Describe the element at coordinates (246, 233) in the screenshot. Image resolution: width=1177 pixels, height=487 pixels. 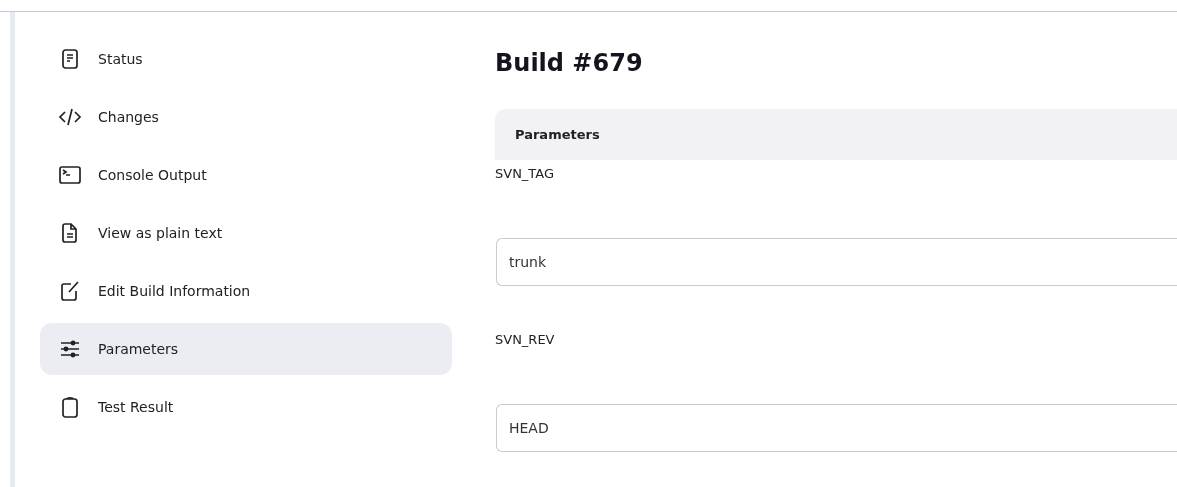
I see `sidebar-item: View as plain text` at that location.